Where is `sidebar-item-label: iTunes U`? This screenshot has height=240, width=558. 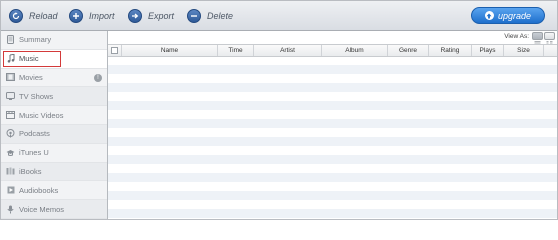
sidebar-item-label: iTunes U is located at coordinates (34, 153).